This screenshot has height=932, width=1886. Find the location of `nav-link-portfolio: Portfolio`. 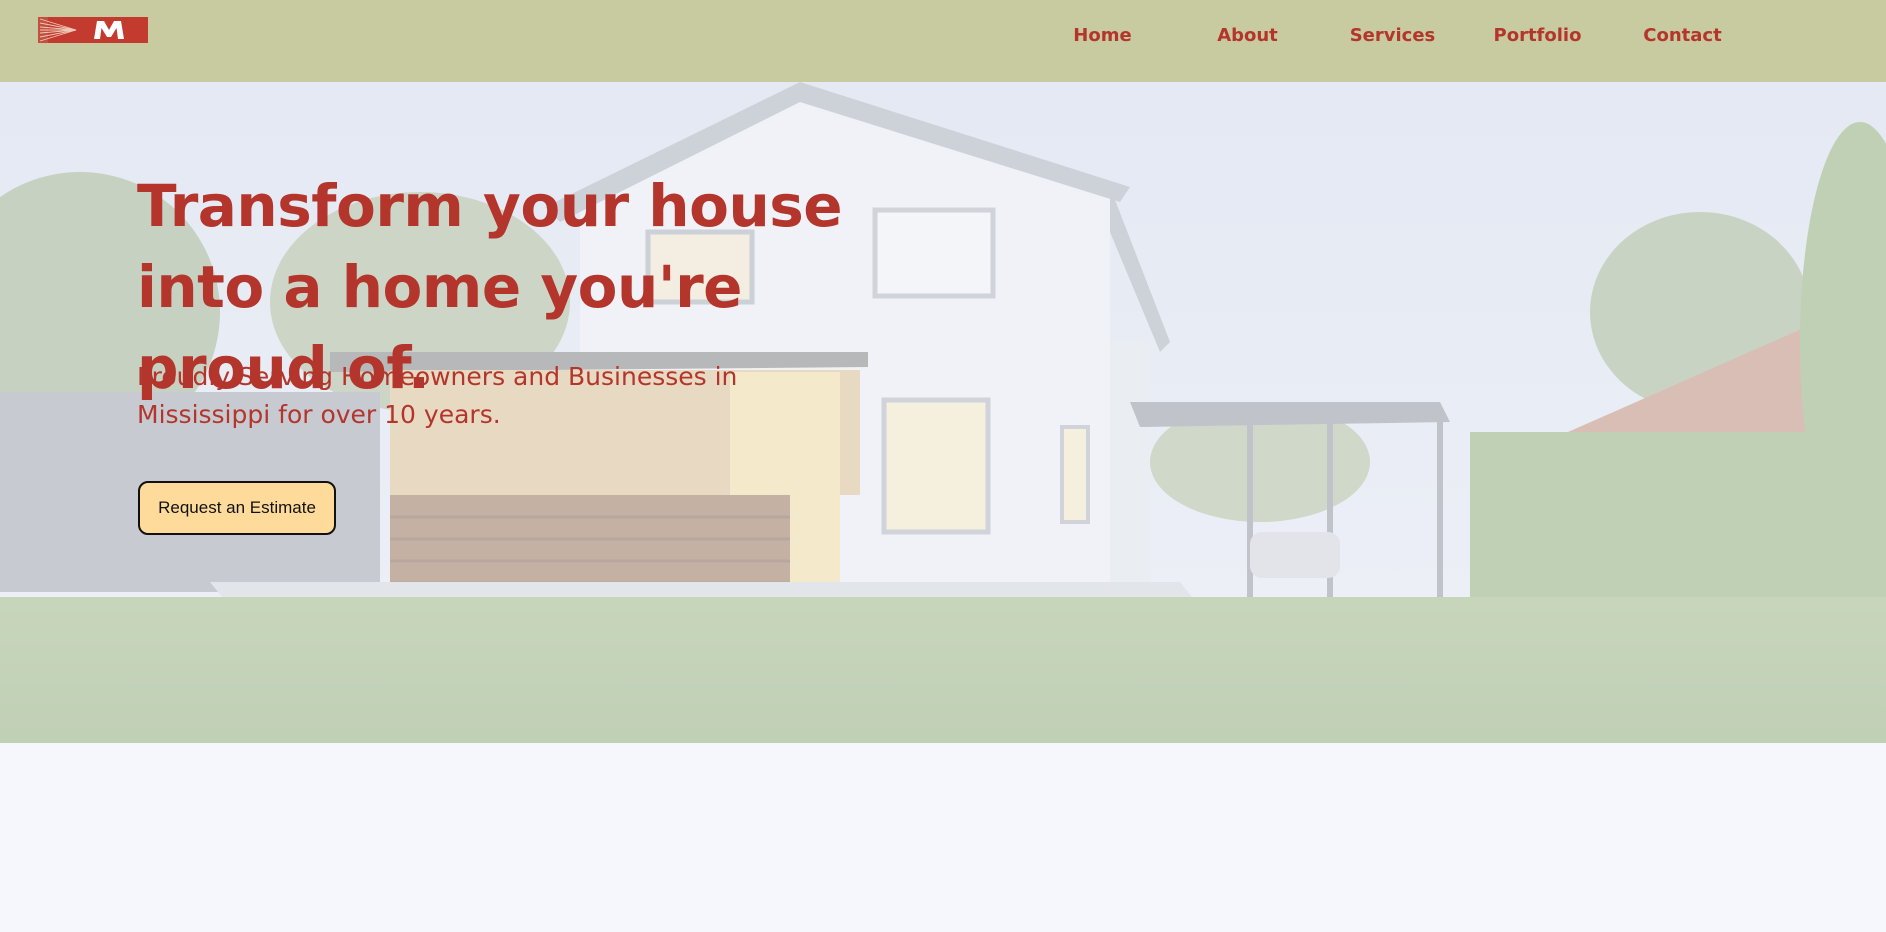

nav-link-portfolio: Portfolio is located at coordinates (1537, 35).